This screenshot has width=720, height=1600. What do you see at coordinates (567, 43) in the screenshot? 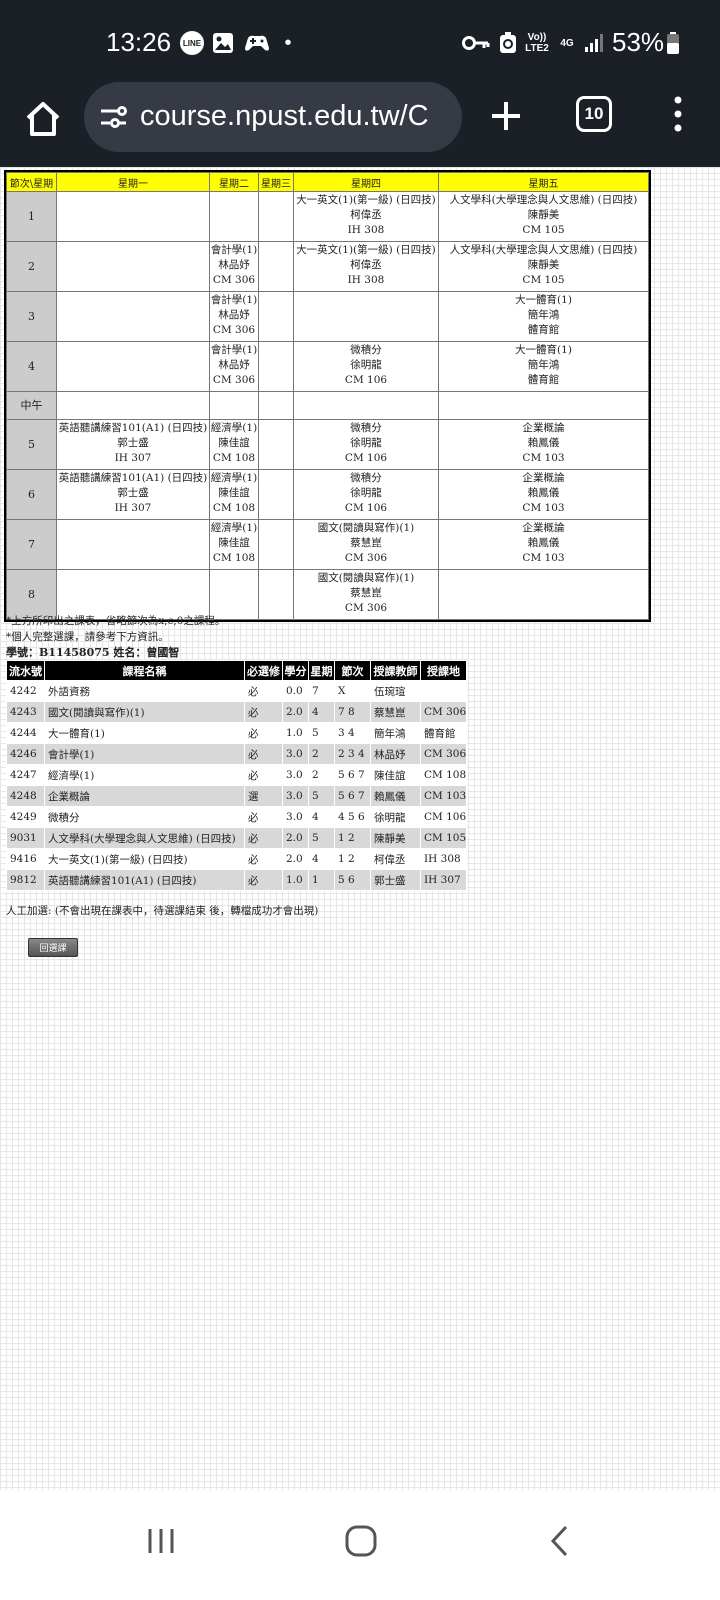
I see `network-type: 4G` at bounding box center [567, 43].